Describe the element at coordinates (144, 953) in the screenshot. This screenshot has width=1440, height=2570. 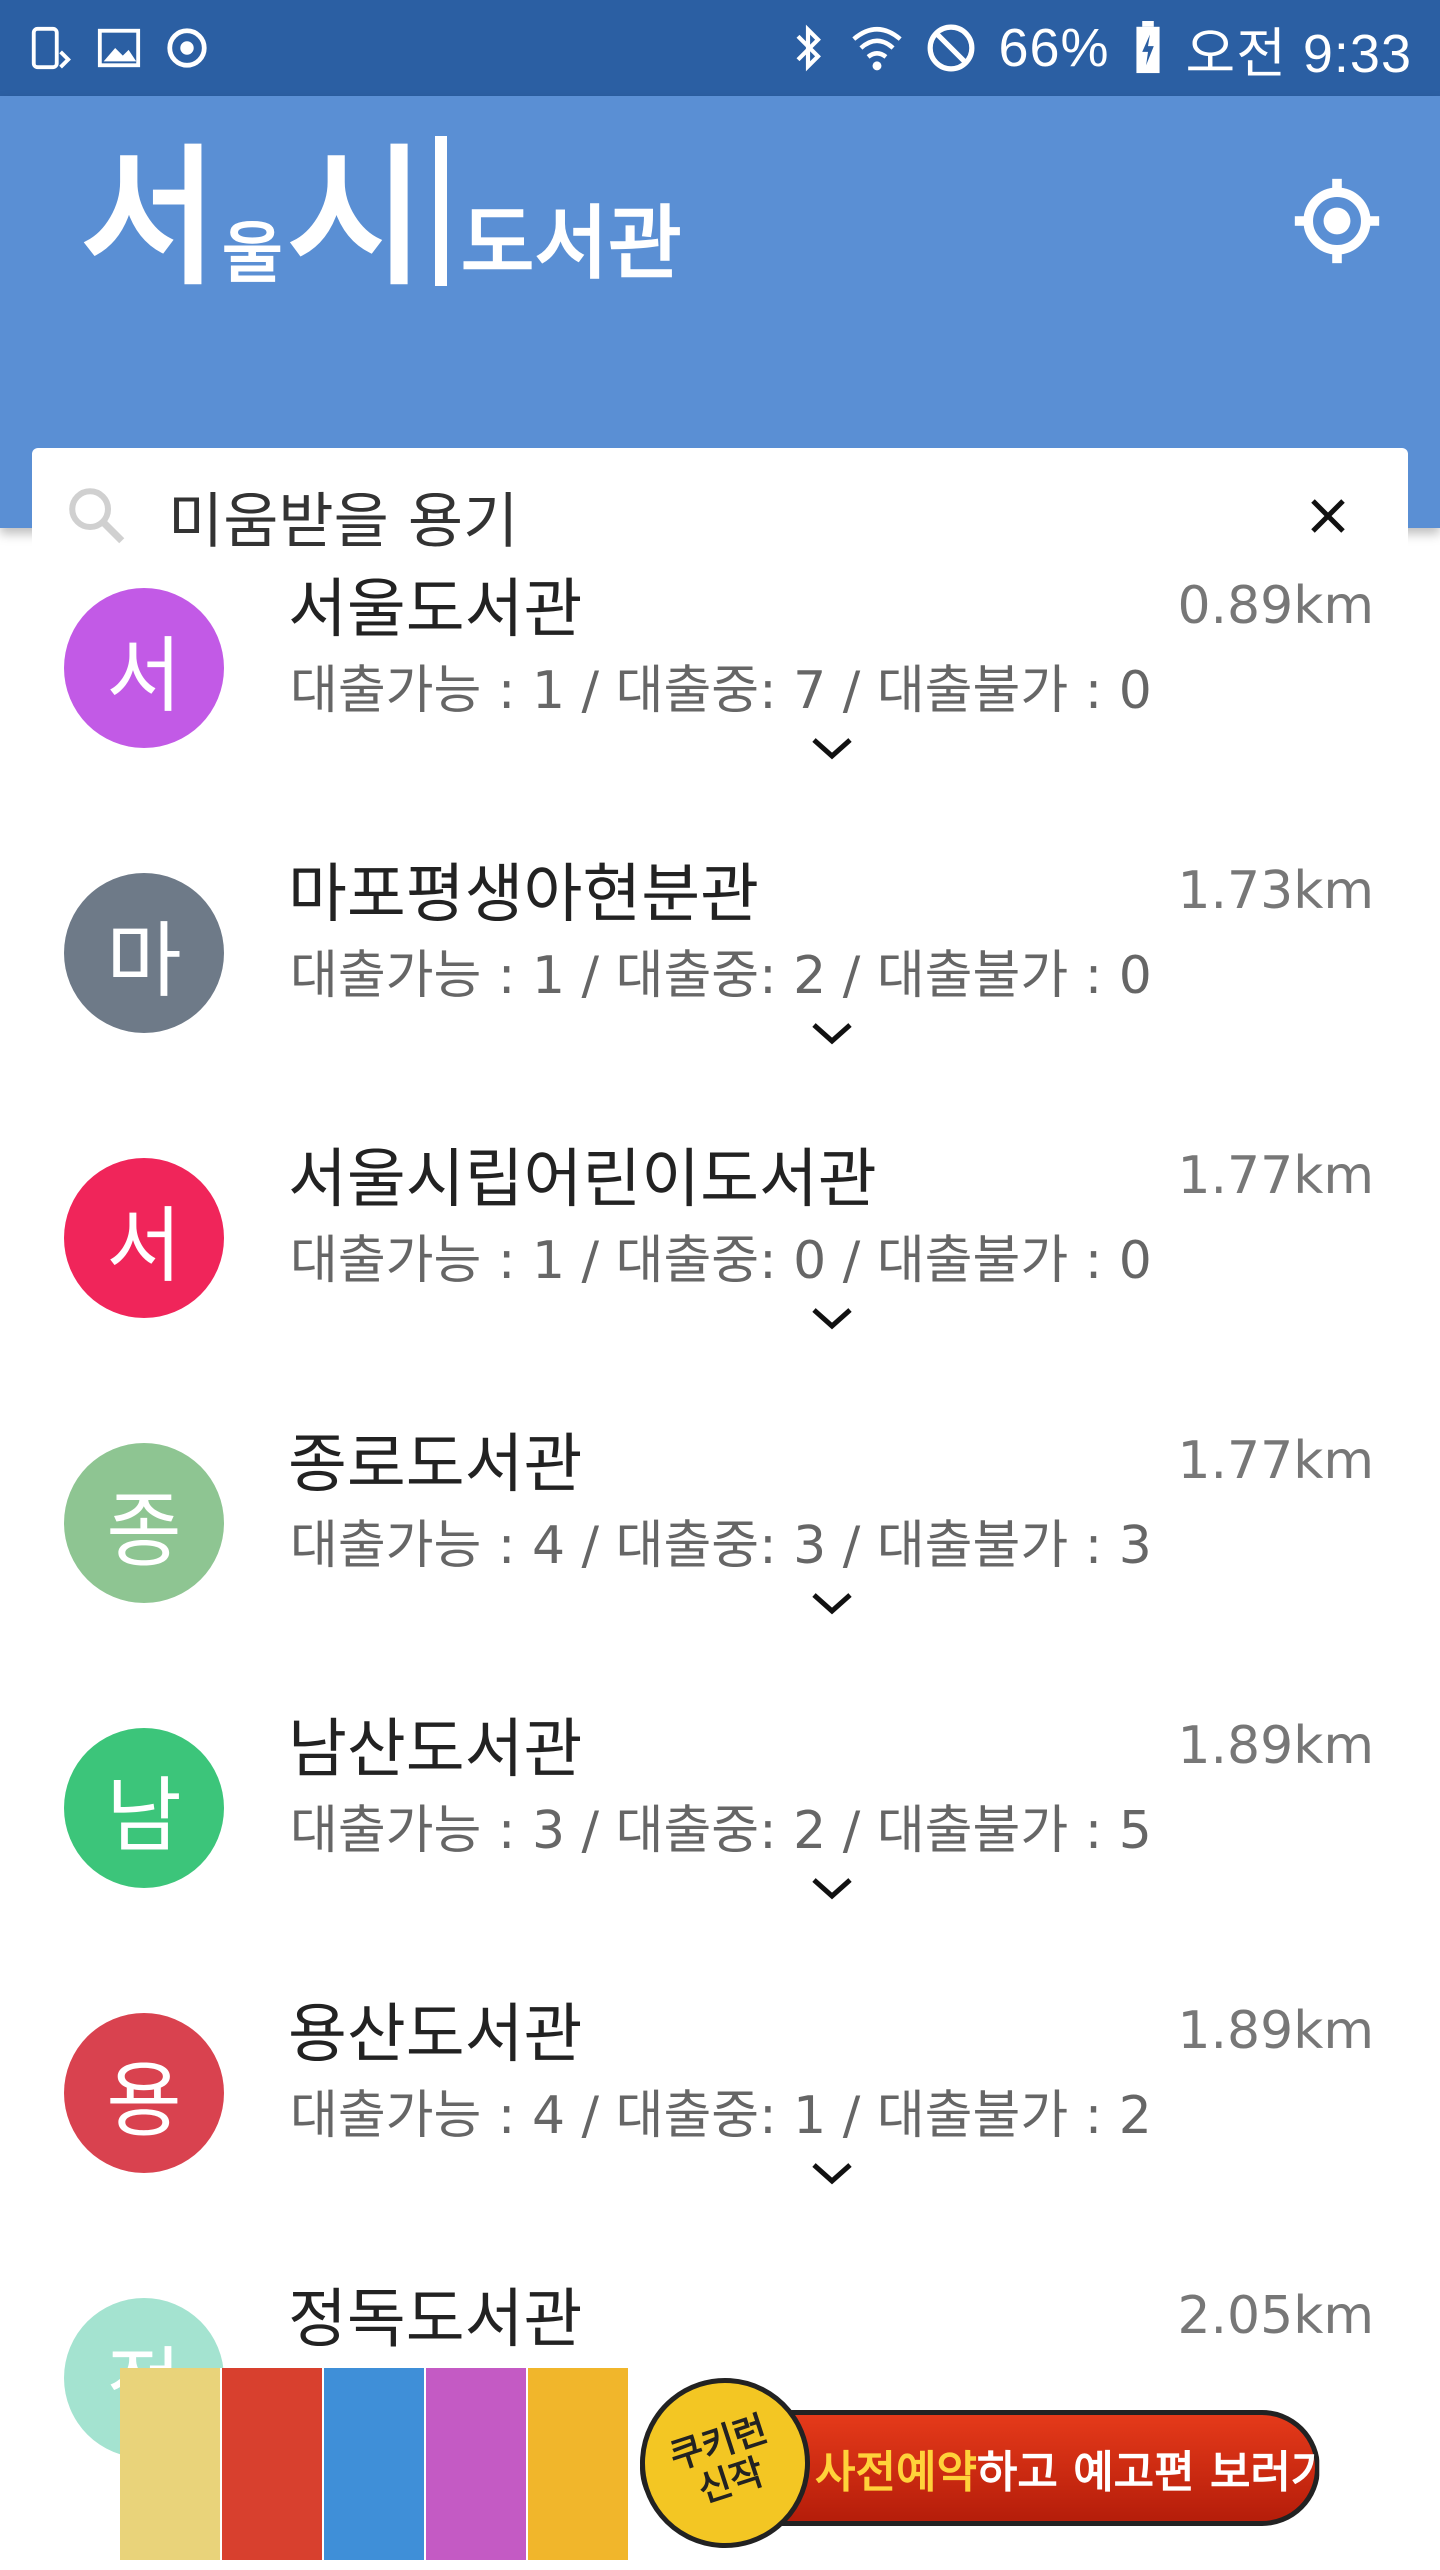
I see `library-avatar: 마` at that location.